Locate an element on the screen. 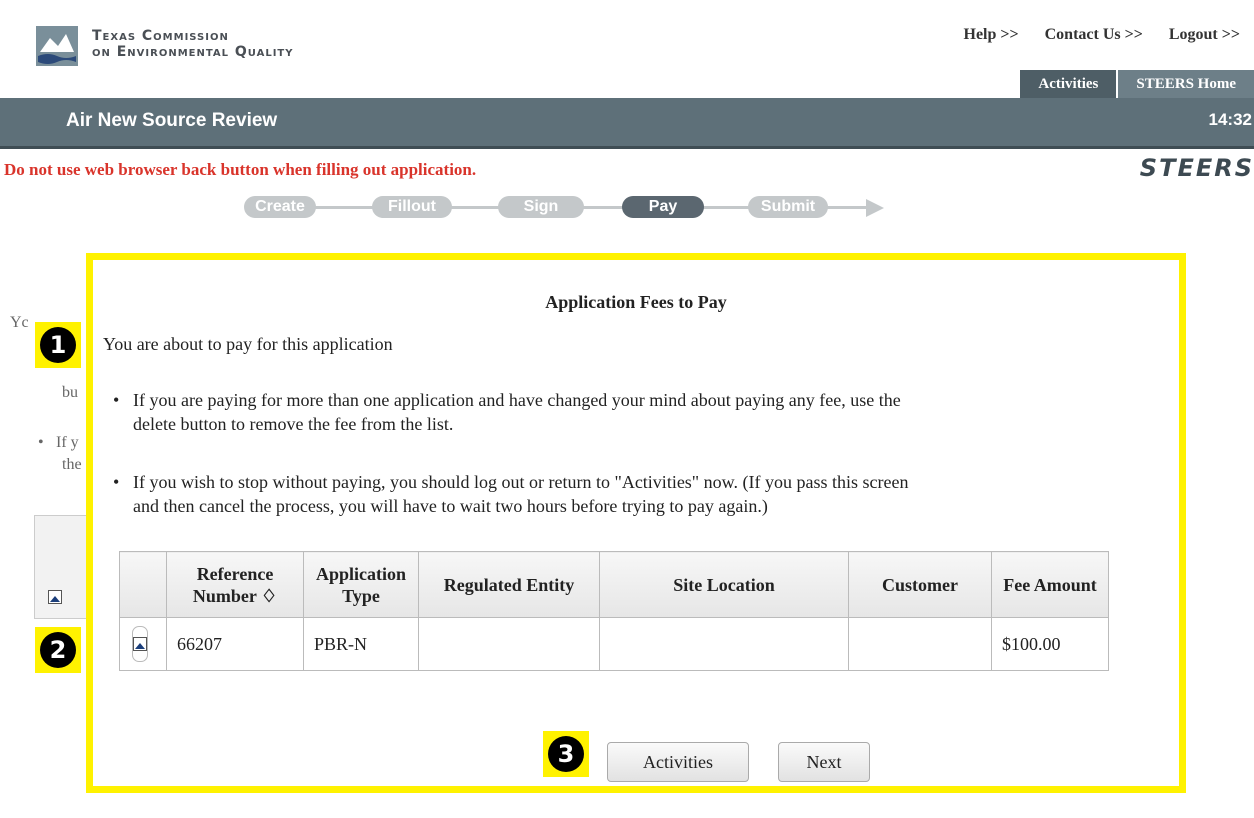  marker-2-number: 2 is located at coordinates (58, 650).